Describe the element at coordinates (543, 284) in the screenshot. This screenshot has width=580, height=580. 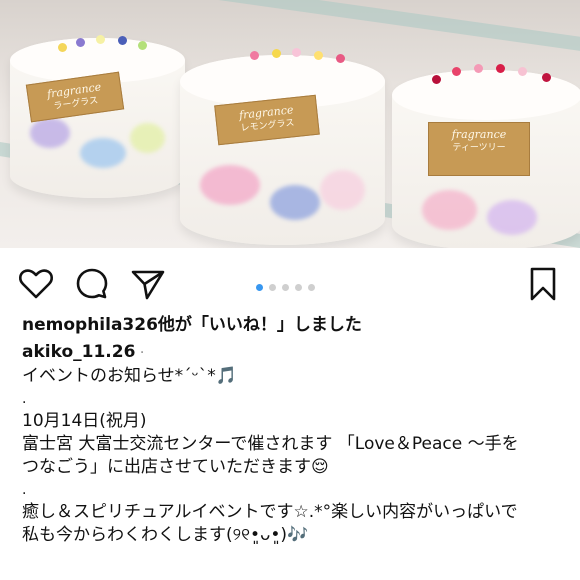
I see `bookmark-icon` at that location.